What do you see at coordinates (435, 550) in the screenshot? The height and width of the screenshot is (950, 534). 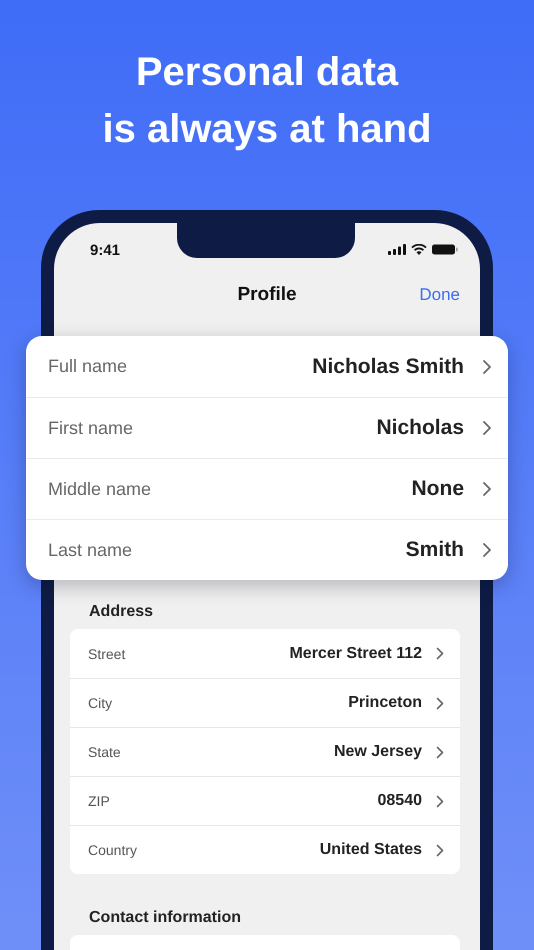 I see `row-value: Smith` at bounding box center [435, 550].